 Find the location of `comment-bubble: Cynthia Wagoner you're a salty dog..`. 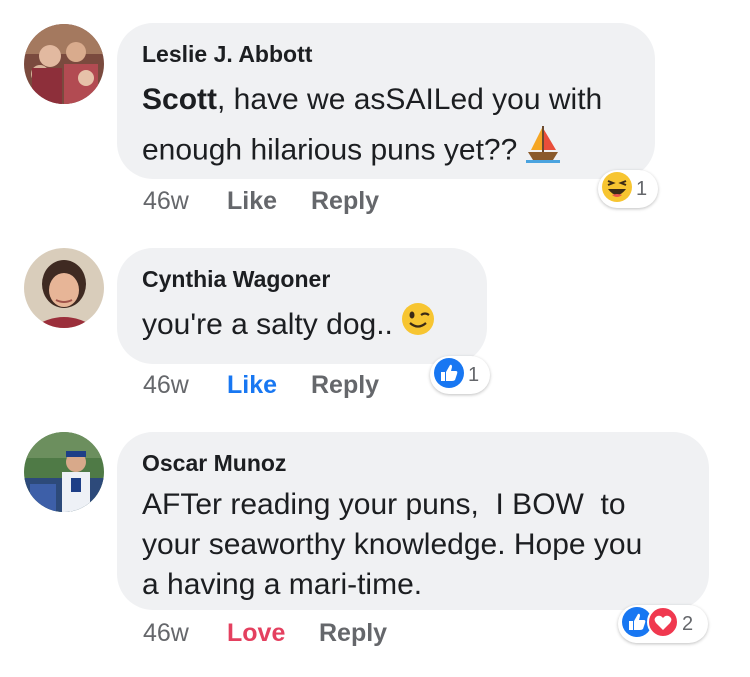

comment-bubble: Cynthia Wagoner you're a salty dog.. is located at coordinates (302, 306).